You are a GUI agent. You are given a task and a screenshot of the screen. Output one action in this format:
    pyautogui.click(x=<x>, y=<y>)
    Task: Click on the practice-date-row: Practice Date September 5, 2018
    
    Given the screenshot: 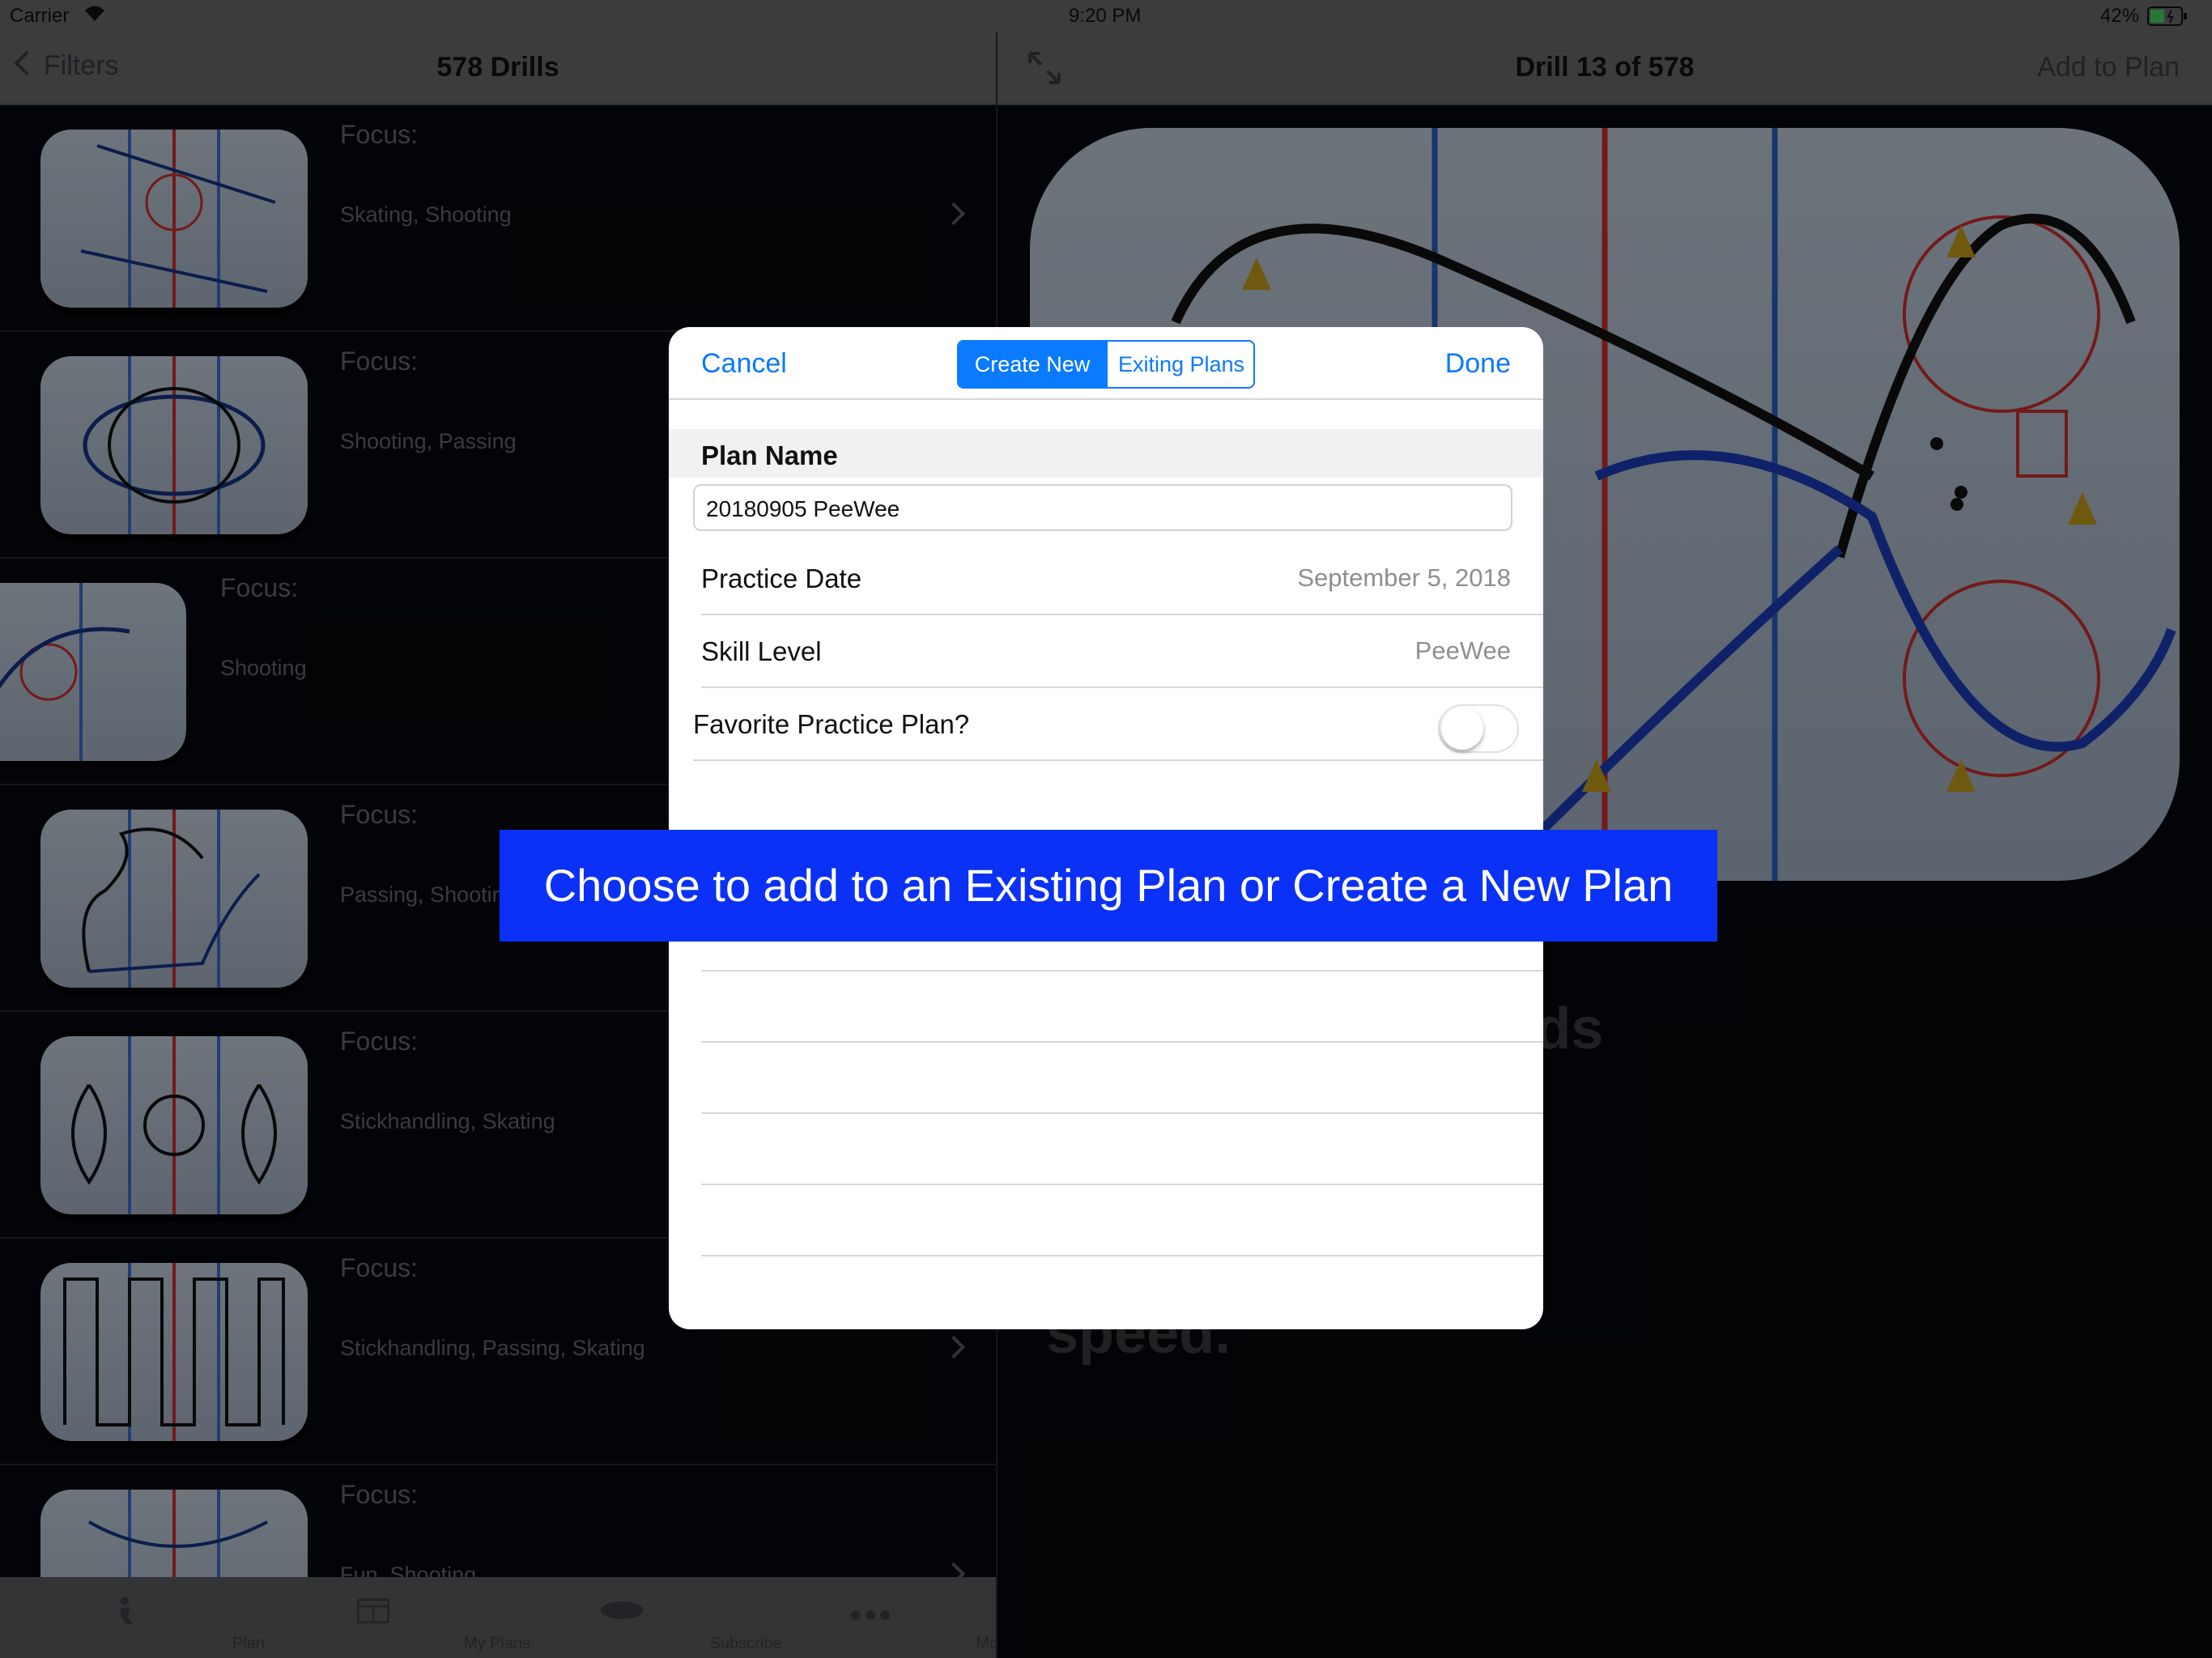 What is the action you would take?
    pyautogui.click(x=1122, y=578)
    